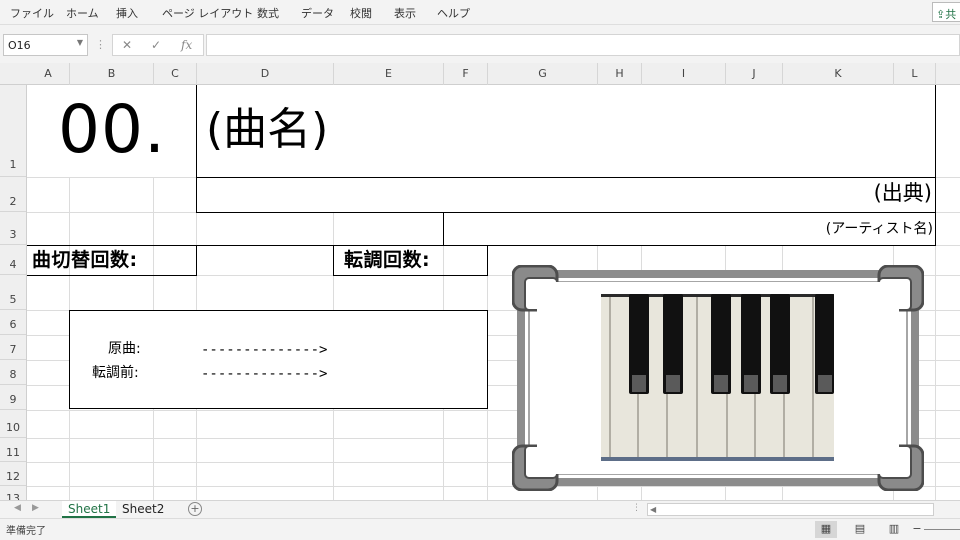 This screenshot has width=960, height=540. I want to click on horizontal-scrollbar: ◀, so click(790, 509).